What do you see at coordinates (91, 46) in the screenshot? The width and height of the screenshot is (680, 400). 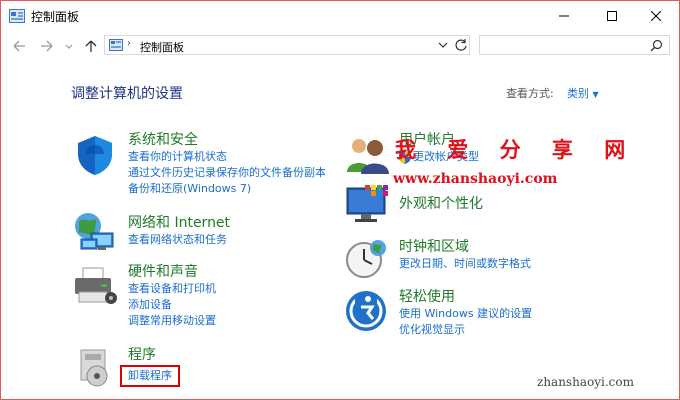 I see `up-arrow-icon` at bounding box center [91, 46].